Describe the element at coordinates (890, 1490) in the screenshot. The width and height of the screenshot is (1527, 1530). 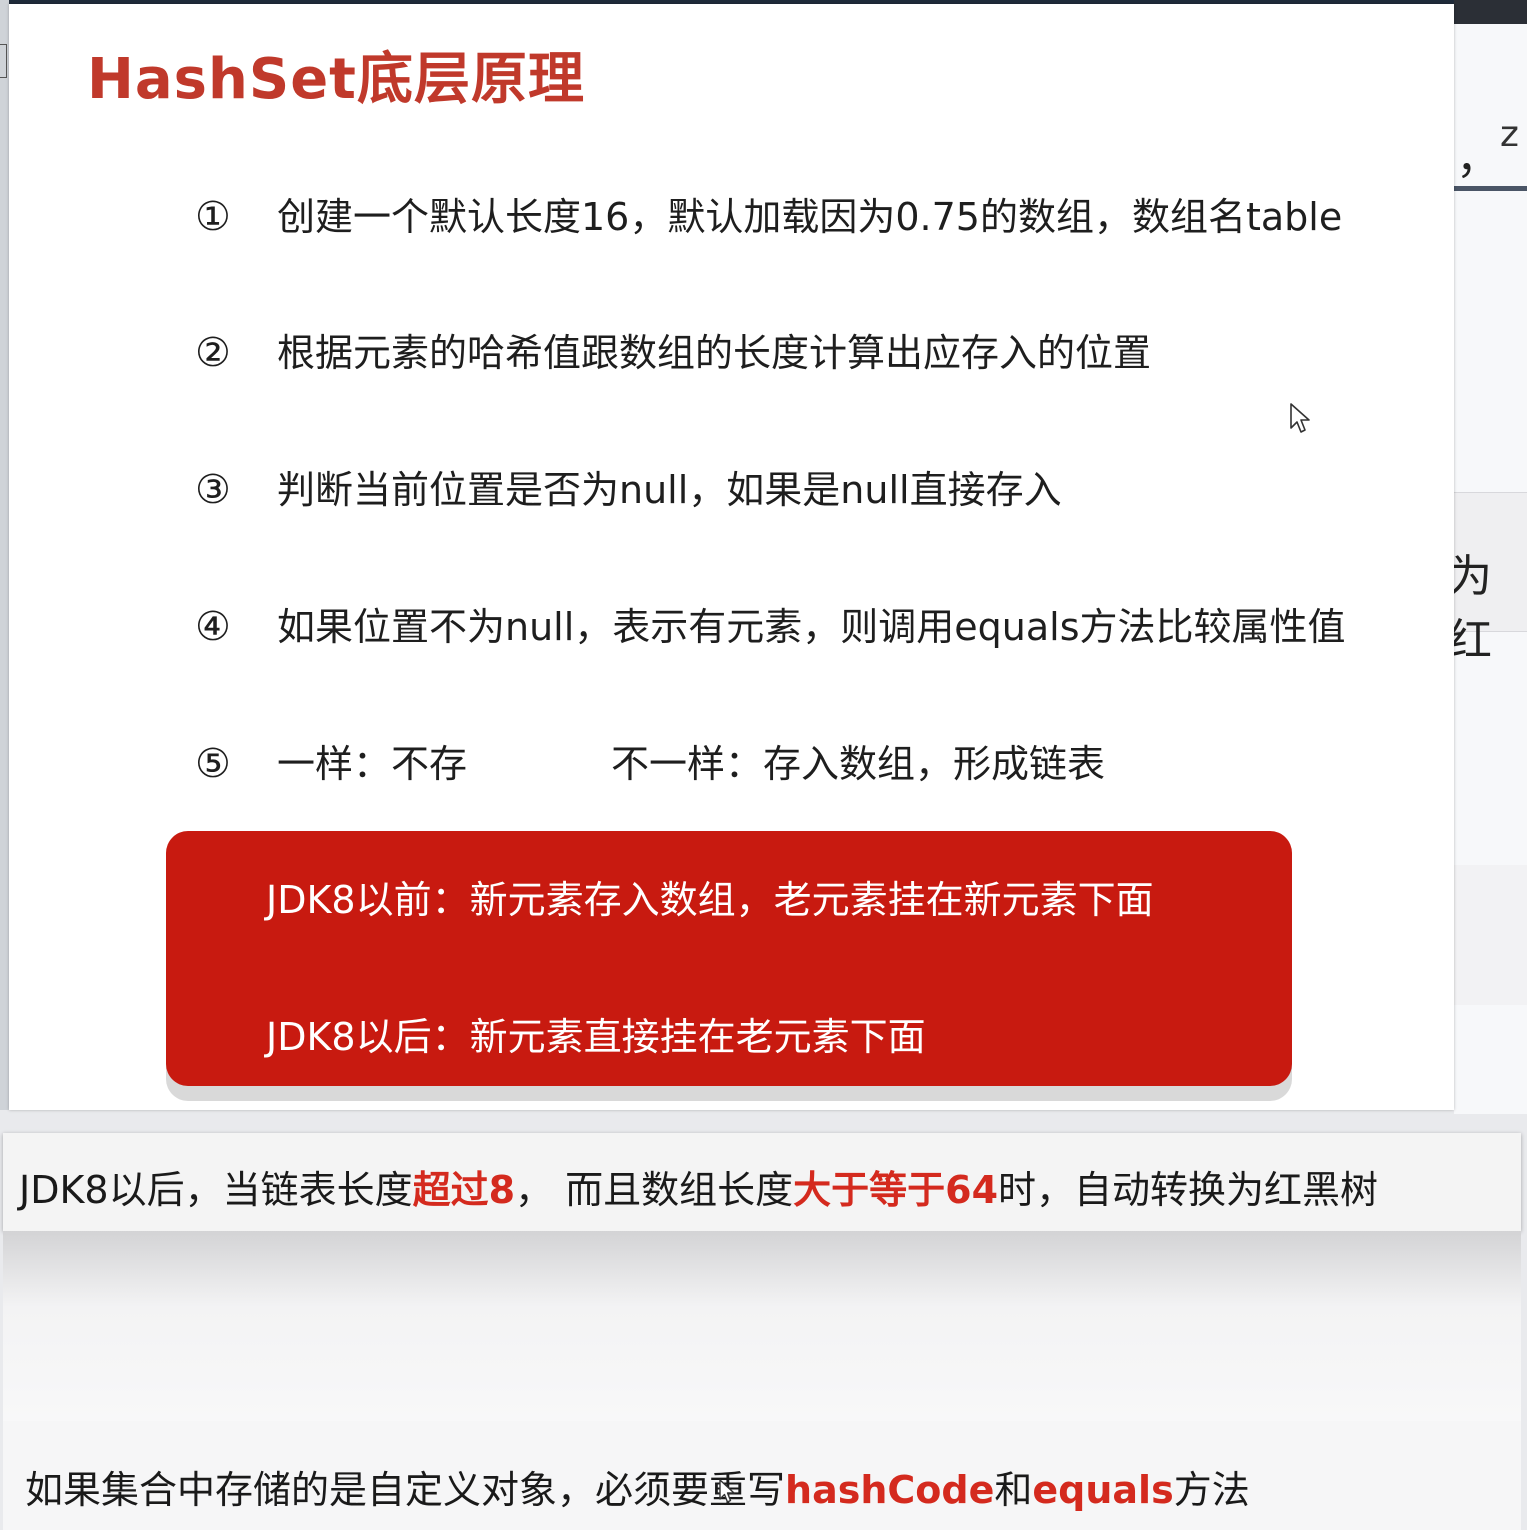
I see `subtitle-highlight: hashCode` at that location.